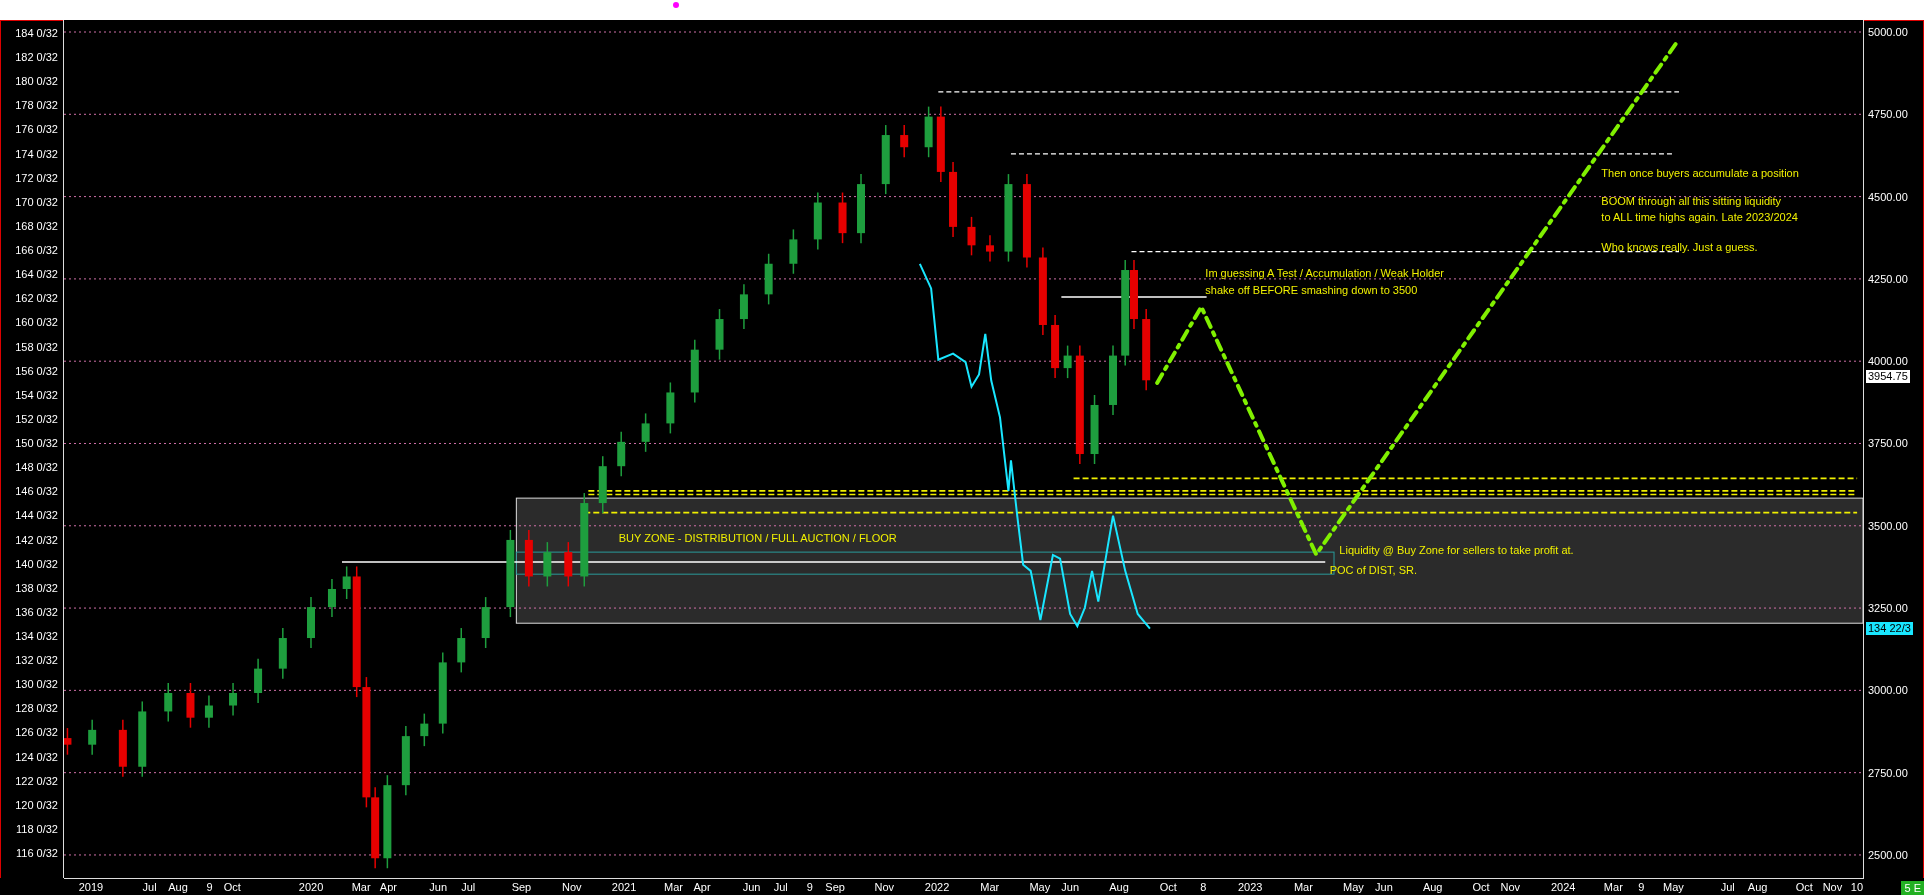 This screenshot has height=895, width=1924. What do you see at coordinates (36, 612) in the screenshot?
I see `axis-label: 136 0/32` at bounding box center [36, 612].